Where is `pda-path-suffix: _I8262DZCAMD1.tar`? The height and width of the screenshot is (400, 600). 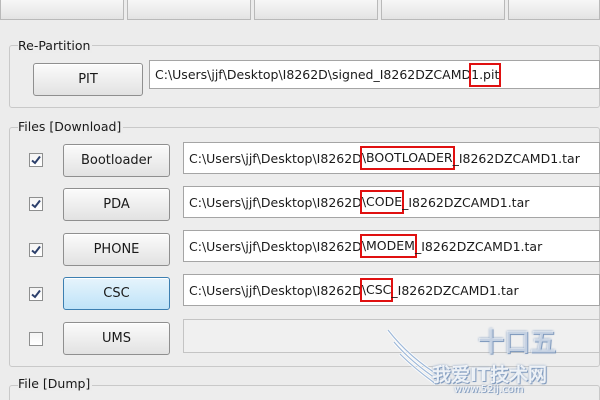
pda-path-suffix: _I8262DZCAMD1.tar is located at coordinates (466, 202).